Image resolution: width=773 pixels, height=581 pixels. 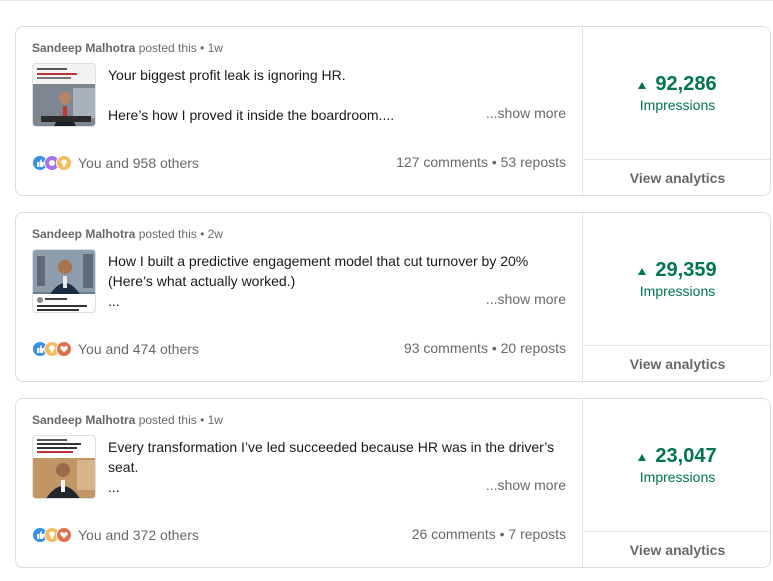 What do you see at coordinates (686, 456) in the screenshot?
I see `impressions-value: 23,047` at bounding box center [686, 456].